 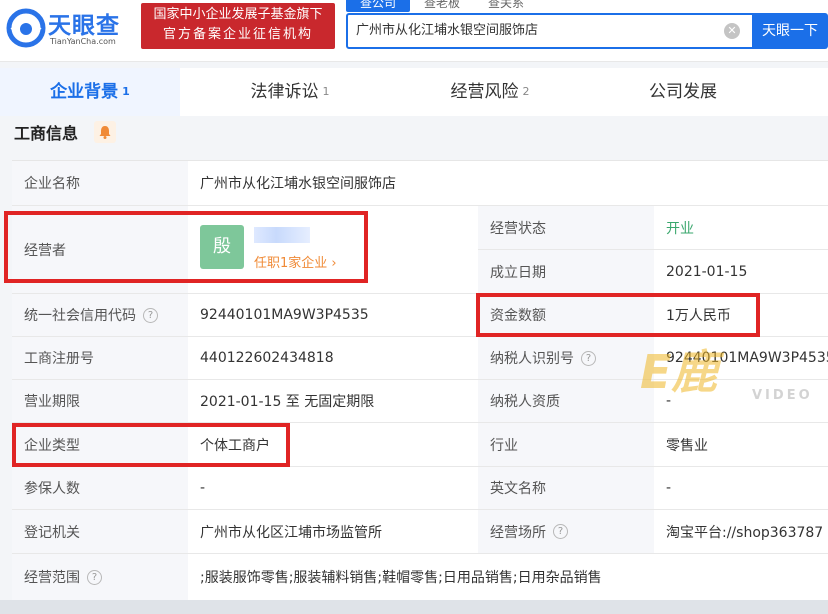 What do you see at coordinates (518, 532) in the screenshot?
I see `label-text: 经营场所` at bounding box center [518, 532].